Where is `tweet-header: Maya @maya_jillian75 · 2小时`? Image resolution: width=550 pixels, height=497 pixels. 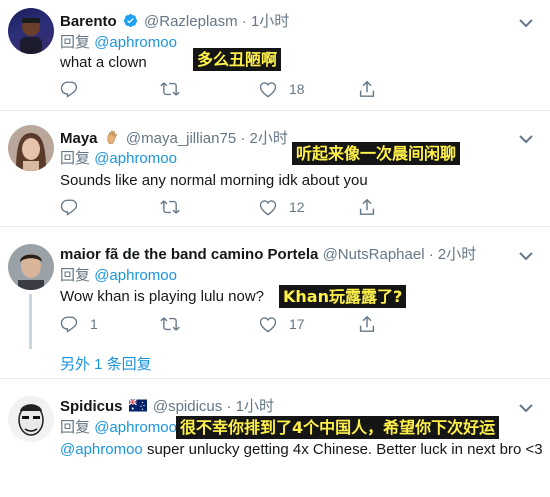
tweet-header: Maya @maya_jillian75 · 2小时 is located at coordinates (174, 138).